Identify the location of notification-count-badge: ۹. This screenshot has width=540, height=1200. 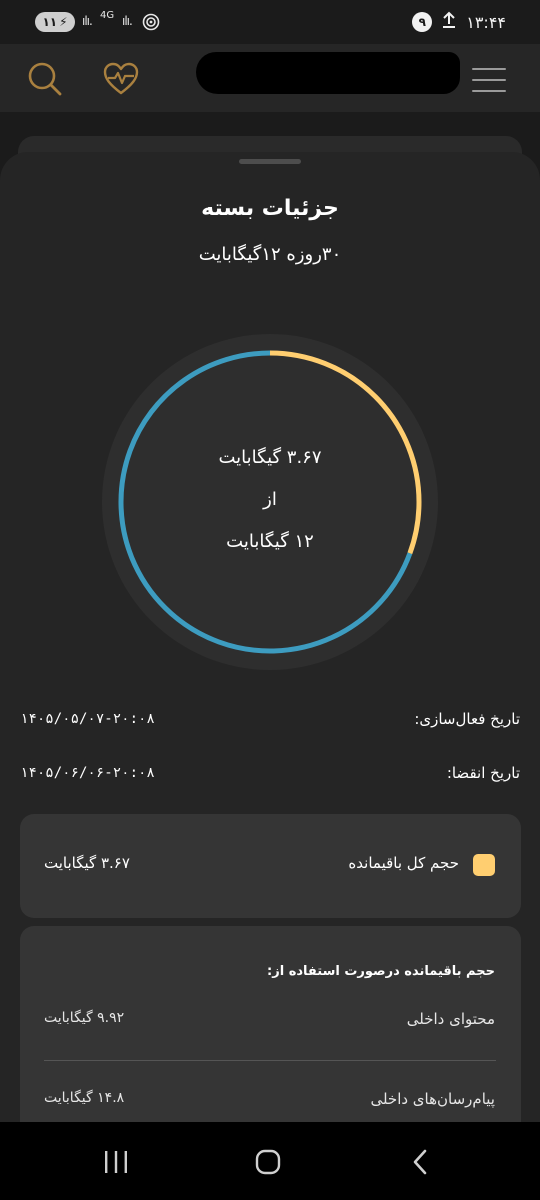
(422, 22).